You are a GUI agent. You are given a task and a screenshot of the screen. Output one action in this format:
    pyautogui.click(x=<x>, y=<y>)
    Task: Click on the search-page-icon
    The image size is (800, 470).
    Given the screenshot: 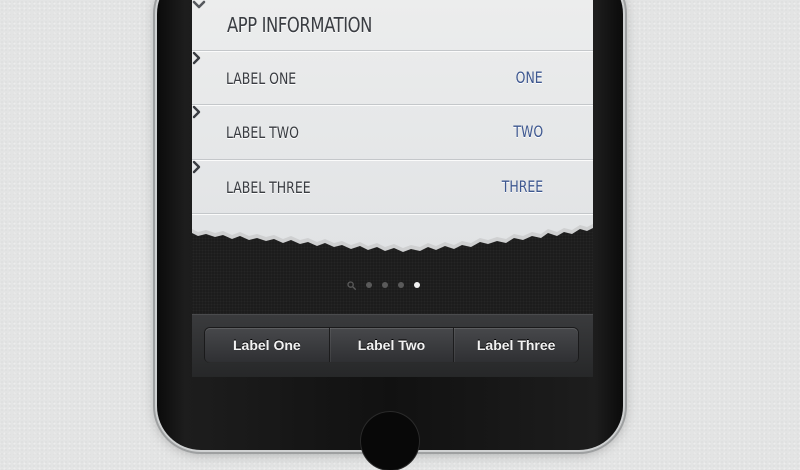 What is the action you would take?
    pyautogui.click(x=351, y=285)
    